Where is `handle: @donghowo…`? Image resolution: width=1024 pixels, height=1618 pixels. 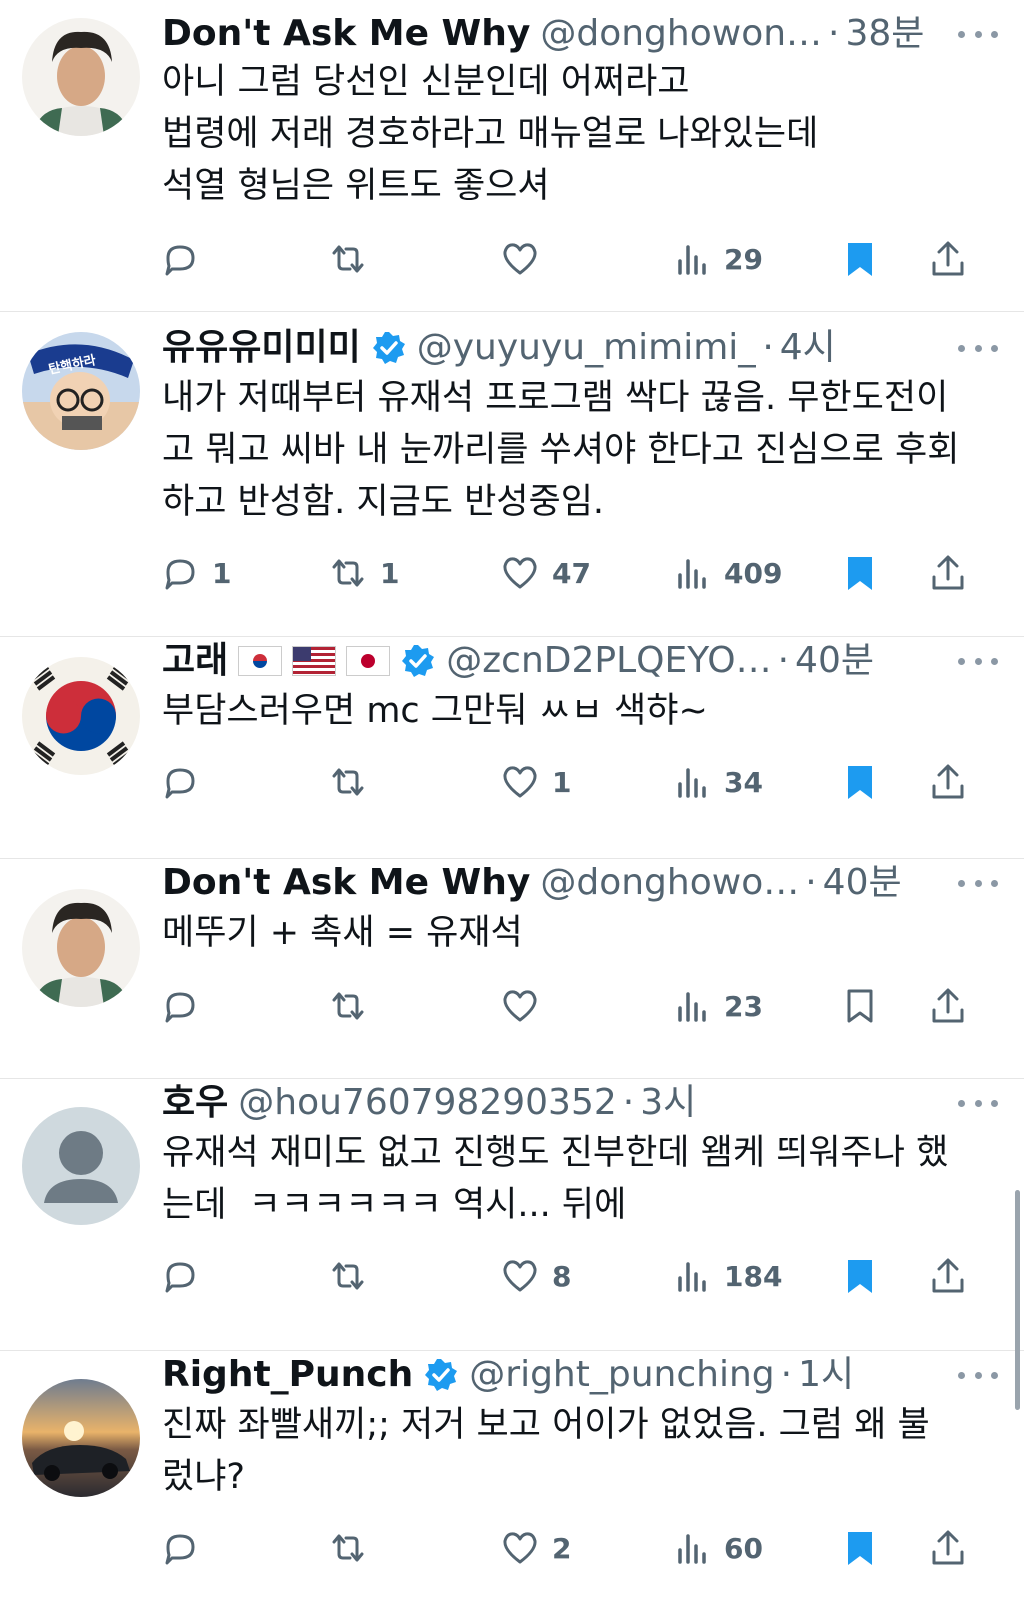 handle: @donghowo… is located at coordinates (669, 883).